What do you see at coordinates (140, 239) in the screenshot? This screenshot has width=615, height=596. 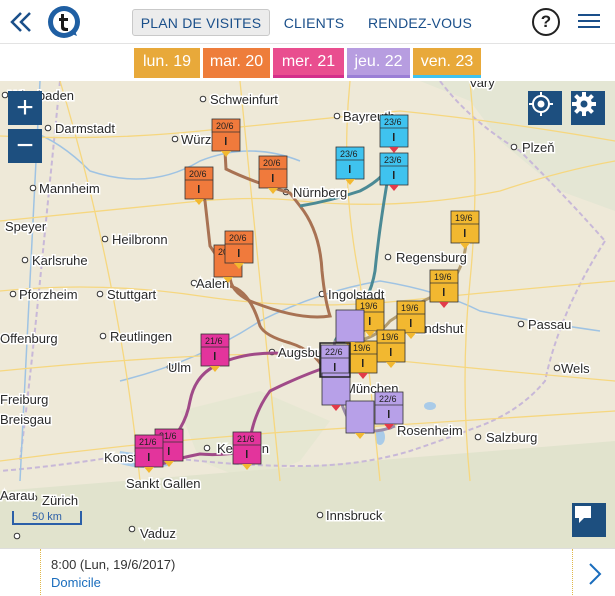 I see `city-label-heilbronn: Heilbronn` at bounding box center [140, 239].